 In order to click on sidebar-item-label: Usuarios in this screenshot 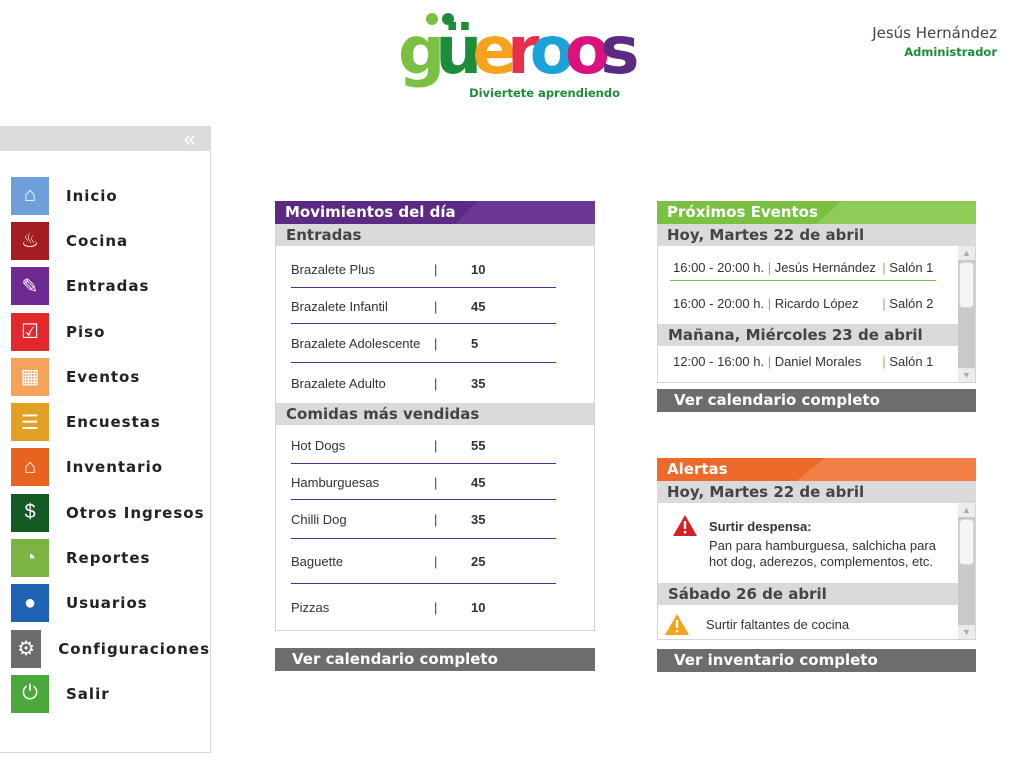, I will do `click(107, 603)`.